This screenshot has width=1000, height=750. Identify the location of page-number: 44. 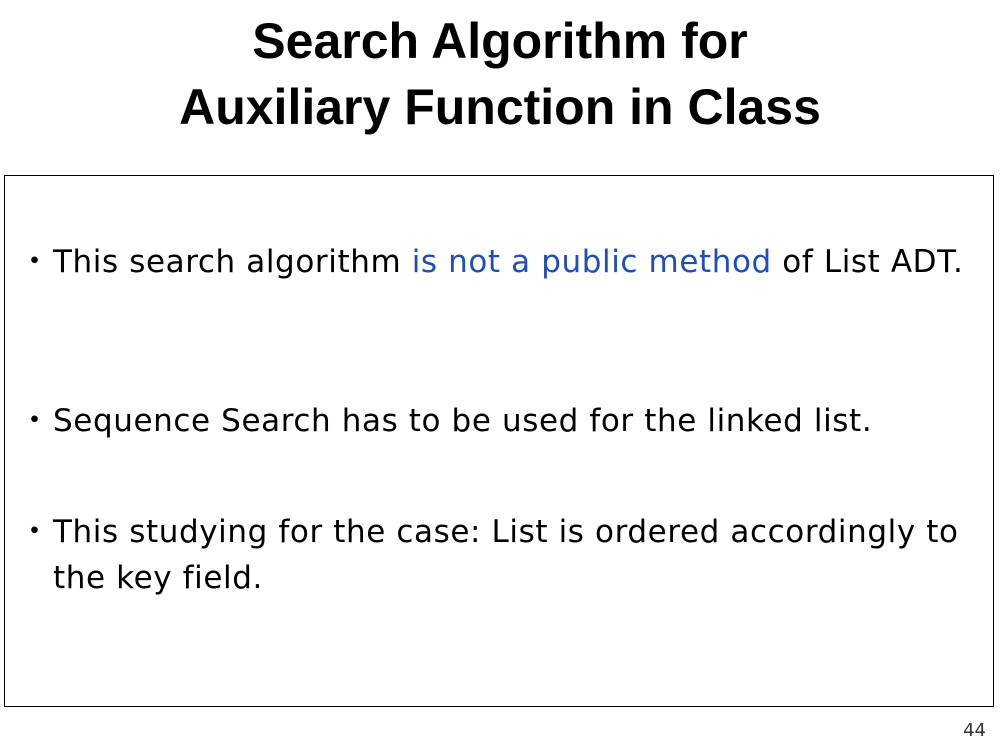
(974, 730).